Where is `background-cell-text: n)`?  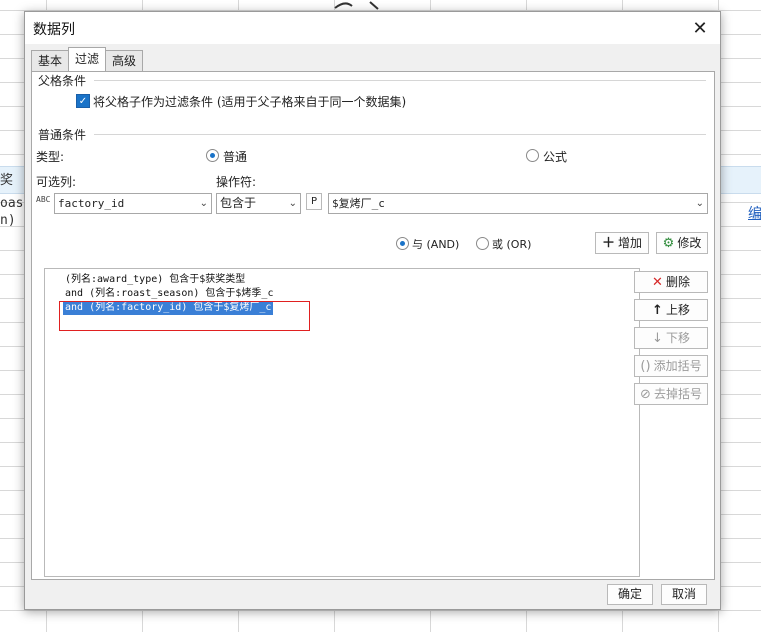
background-cell-text: n) is located at coordinates (8, 220).